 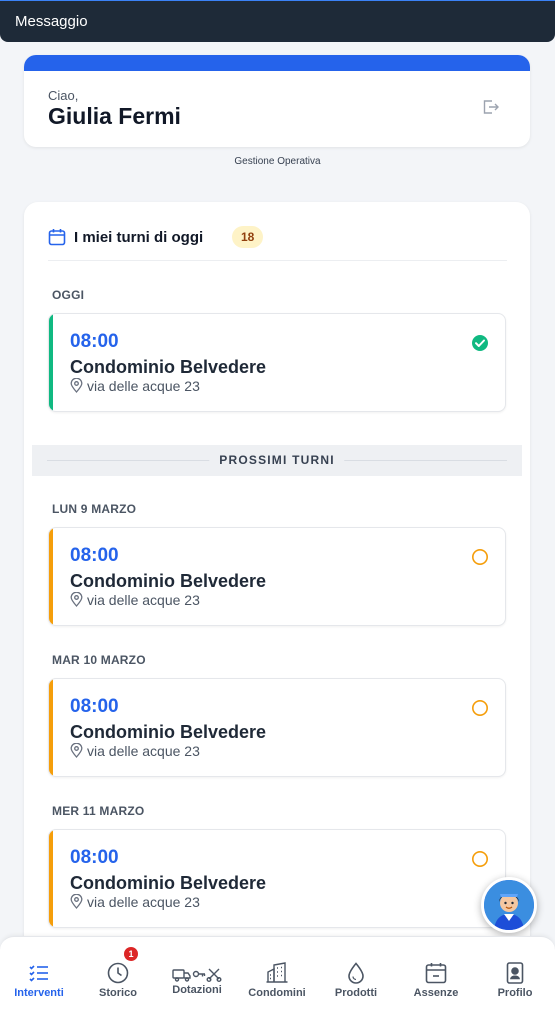 What do you see at coordinates (491, 107) in the screenshot?
I see `logout-icon` at bounding box center [491, 107].